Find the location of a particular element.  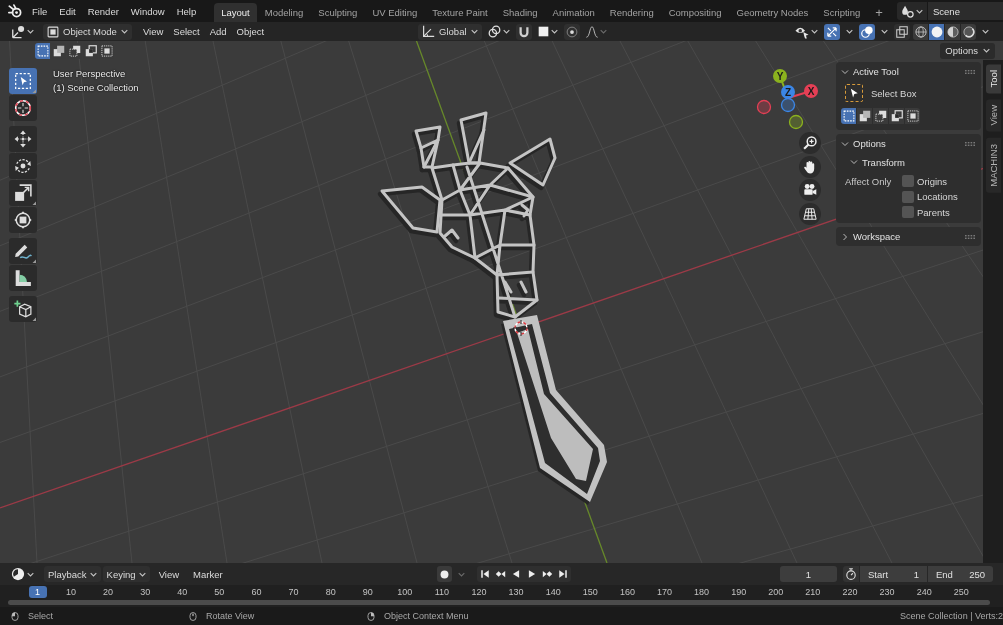

timeline-scrollbar is located at coordinates (499, 602).